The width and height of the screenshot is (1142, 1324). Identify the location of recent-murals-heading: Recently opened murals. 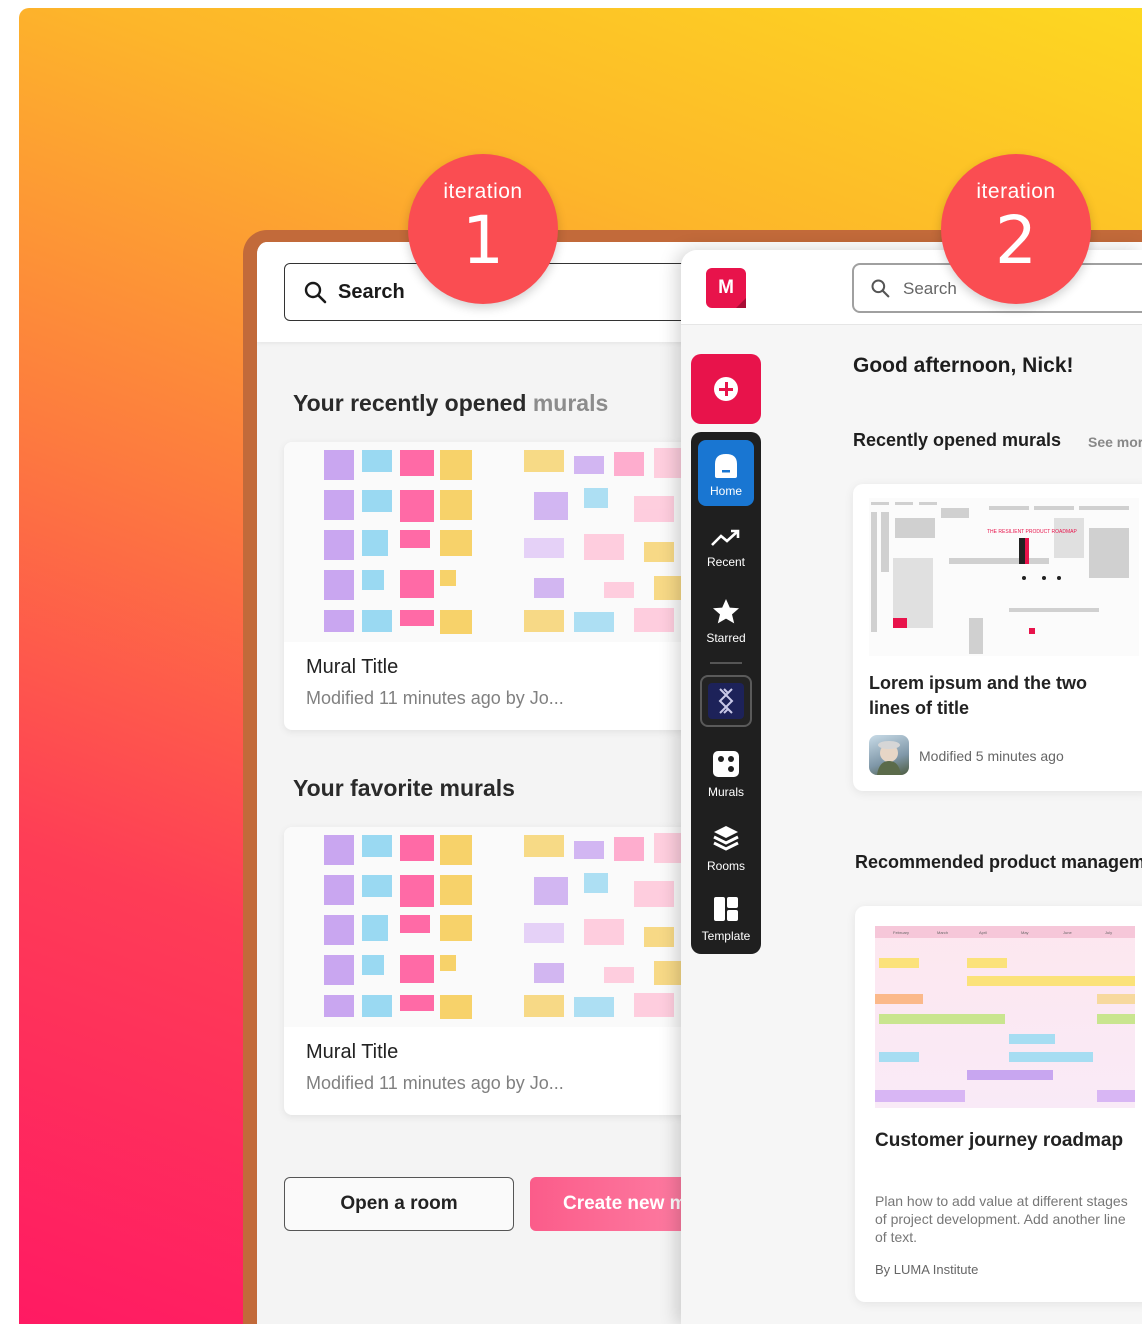
(957, 440).